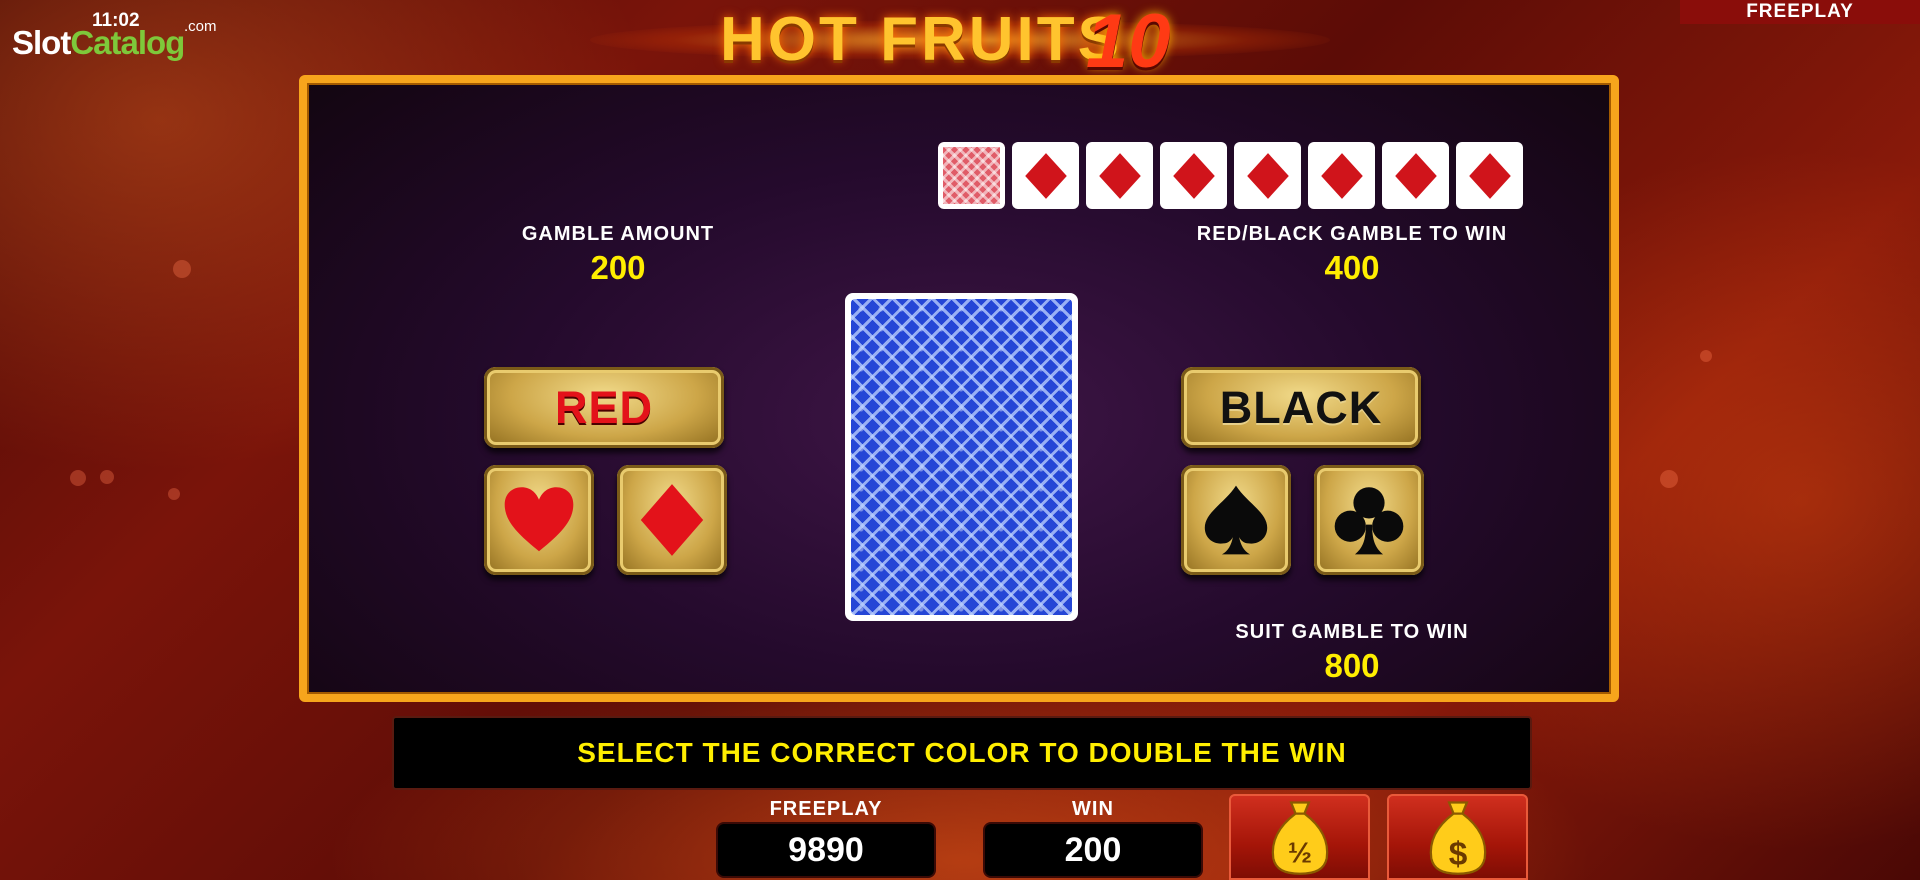 The image size is (1920, 880). I want to click on watermark-catalog: Catalog, so click(127, 42).